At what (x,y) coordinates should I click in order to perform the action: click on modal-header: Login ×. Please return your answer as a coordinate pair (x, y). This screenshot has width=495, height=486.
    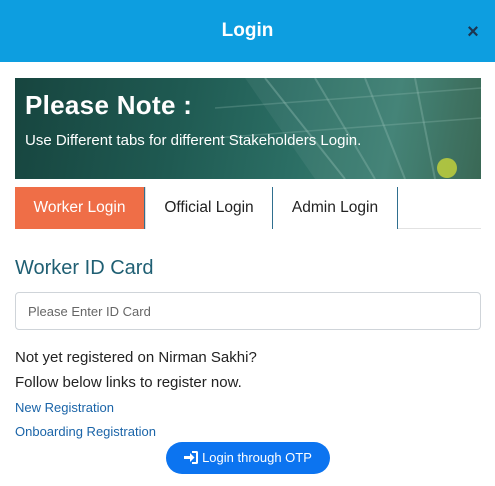
    Looking at the image, I should click on (247, 31).